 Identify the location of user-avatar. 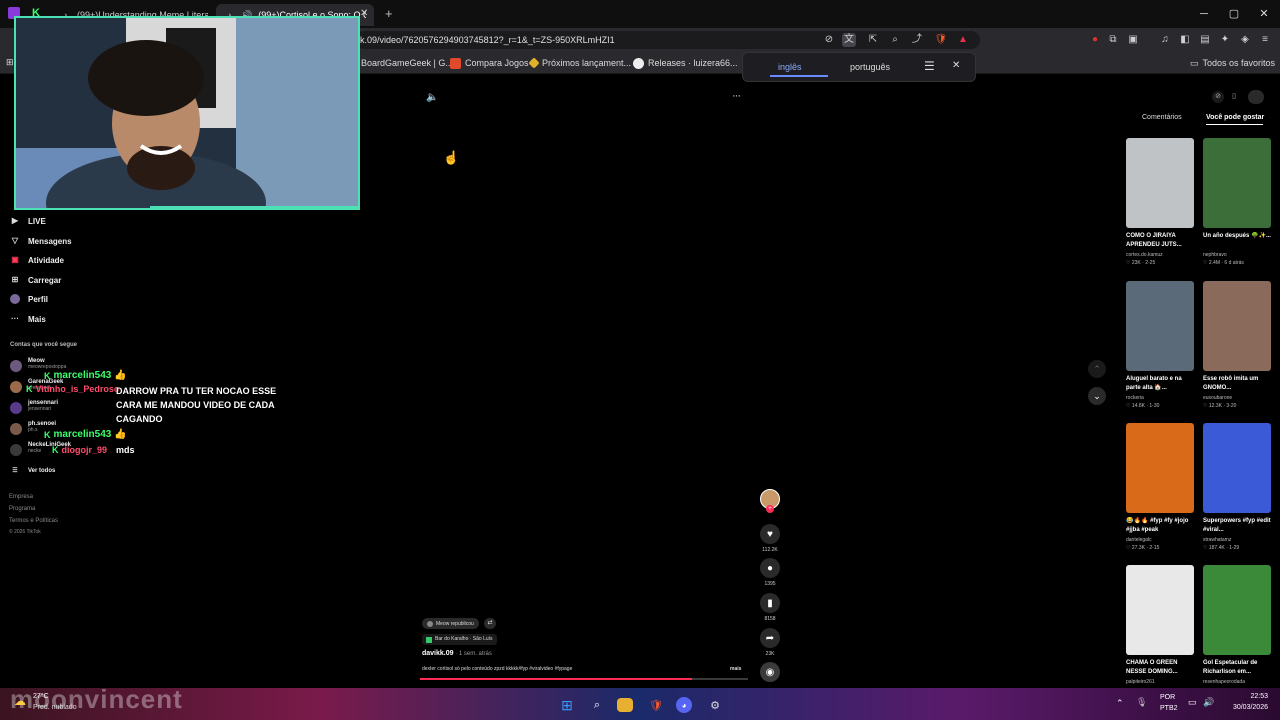
(1256, 97).